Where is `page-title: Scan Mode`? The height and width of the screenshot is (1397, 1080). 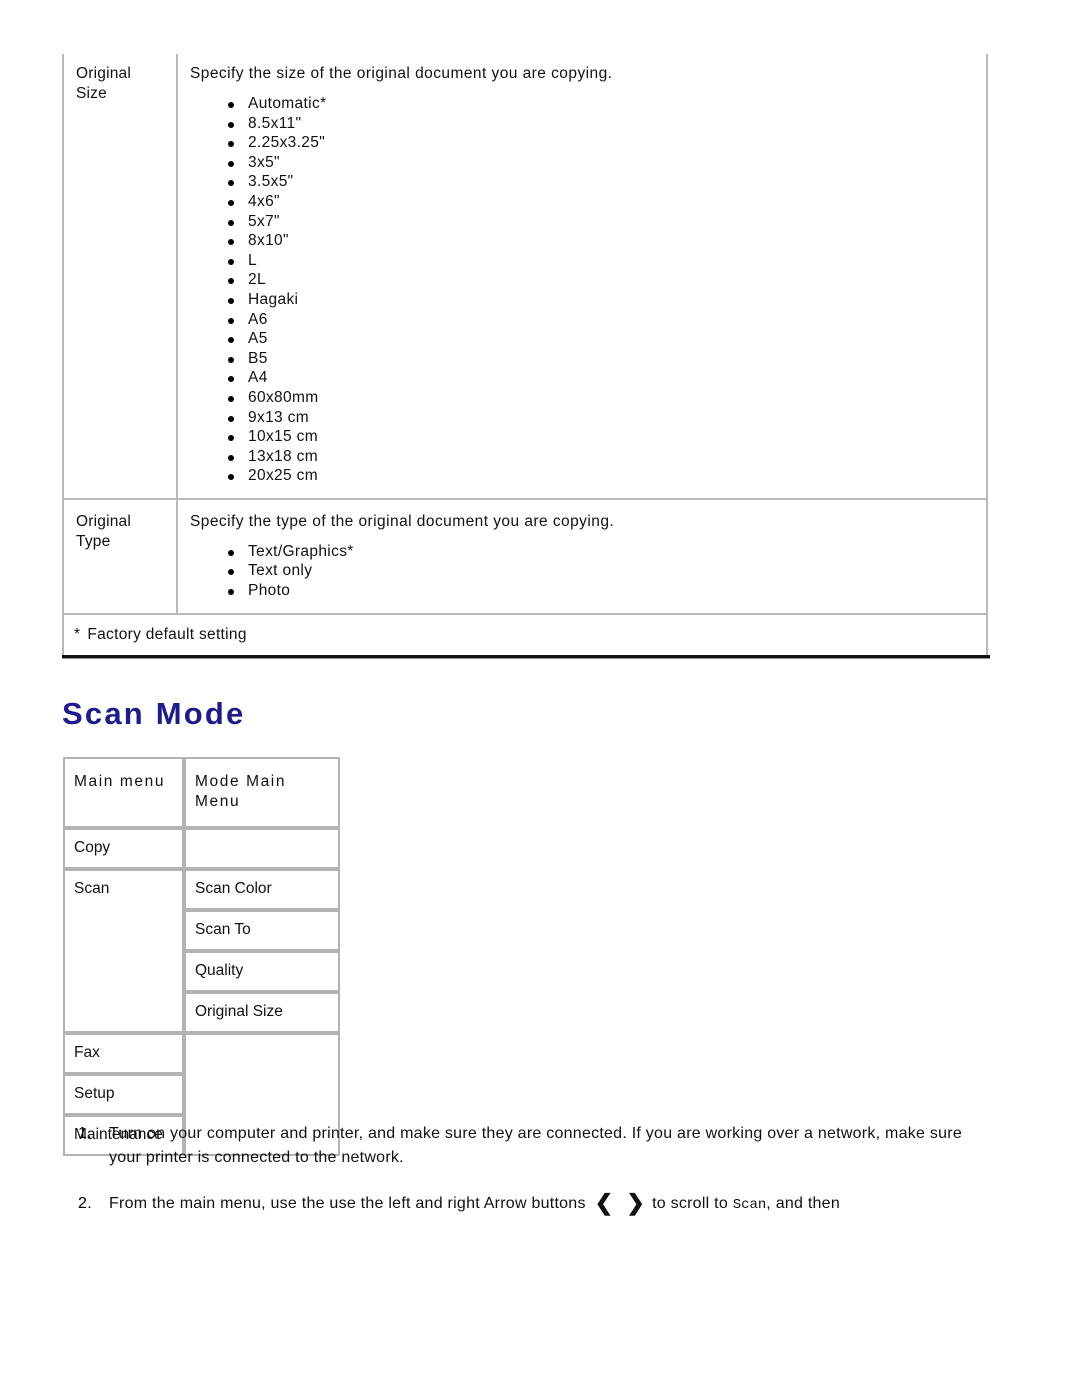
page-title: Scan Mode is located at coordinates (154, 713).